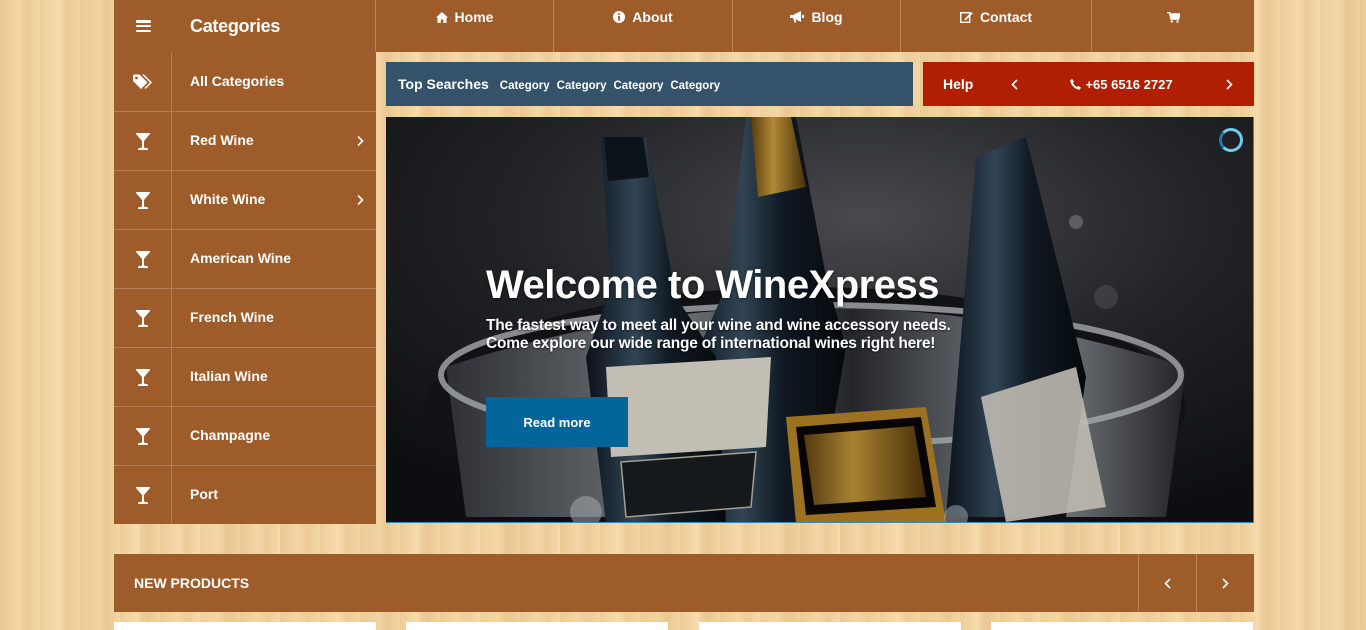 Image resolution: width=1366 pixels, height=630 pixels. What do you see at coordinates (1231, 140) in the screenshot?
I see `loading-spinner-icon` at bounding box center [1231, 140].